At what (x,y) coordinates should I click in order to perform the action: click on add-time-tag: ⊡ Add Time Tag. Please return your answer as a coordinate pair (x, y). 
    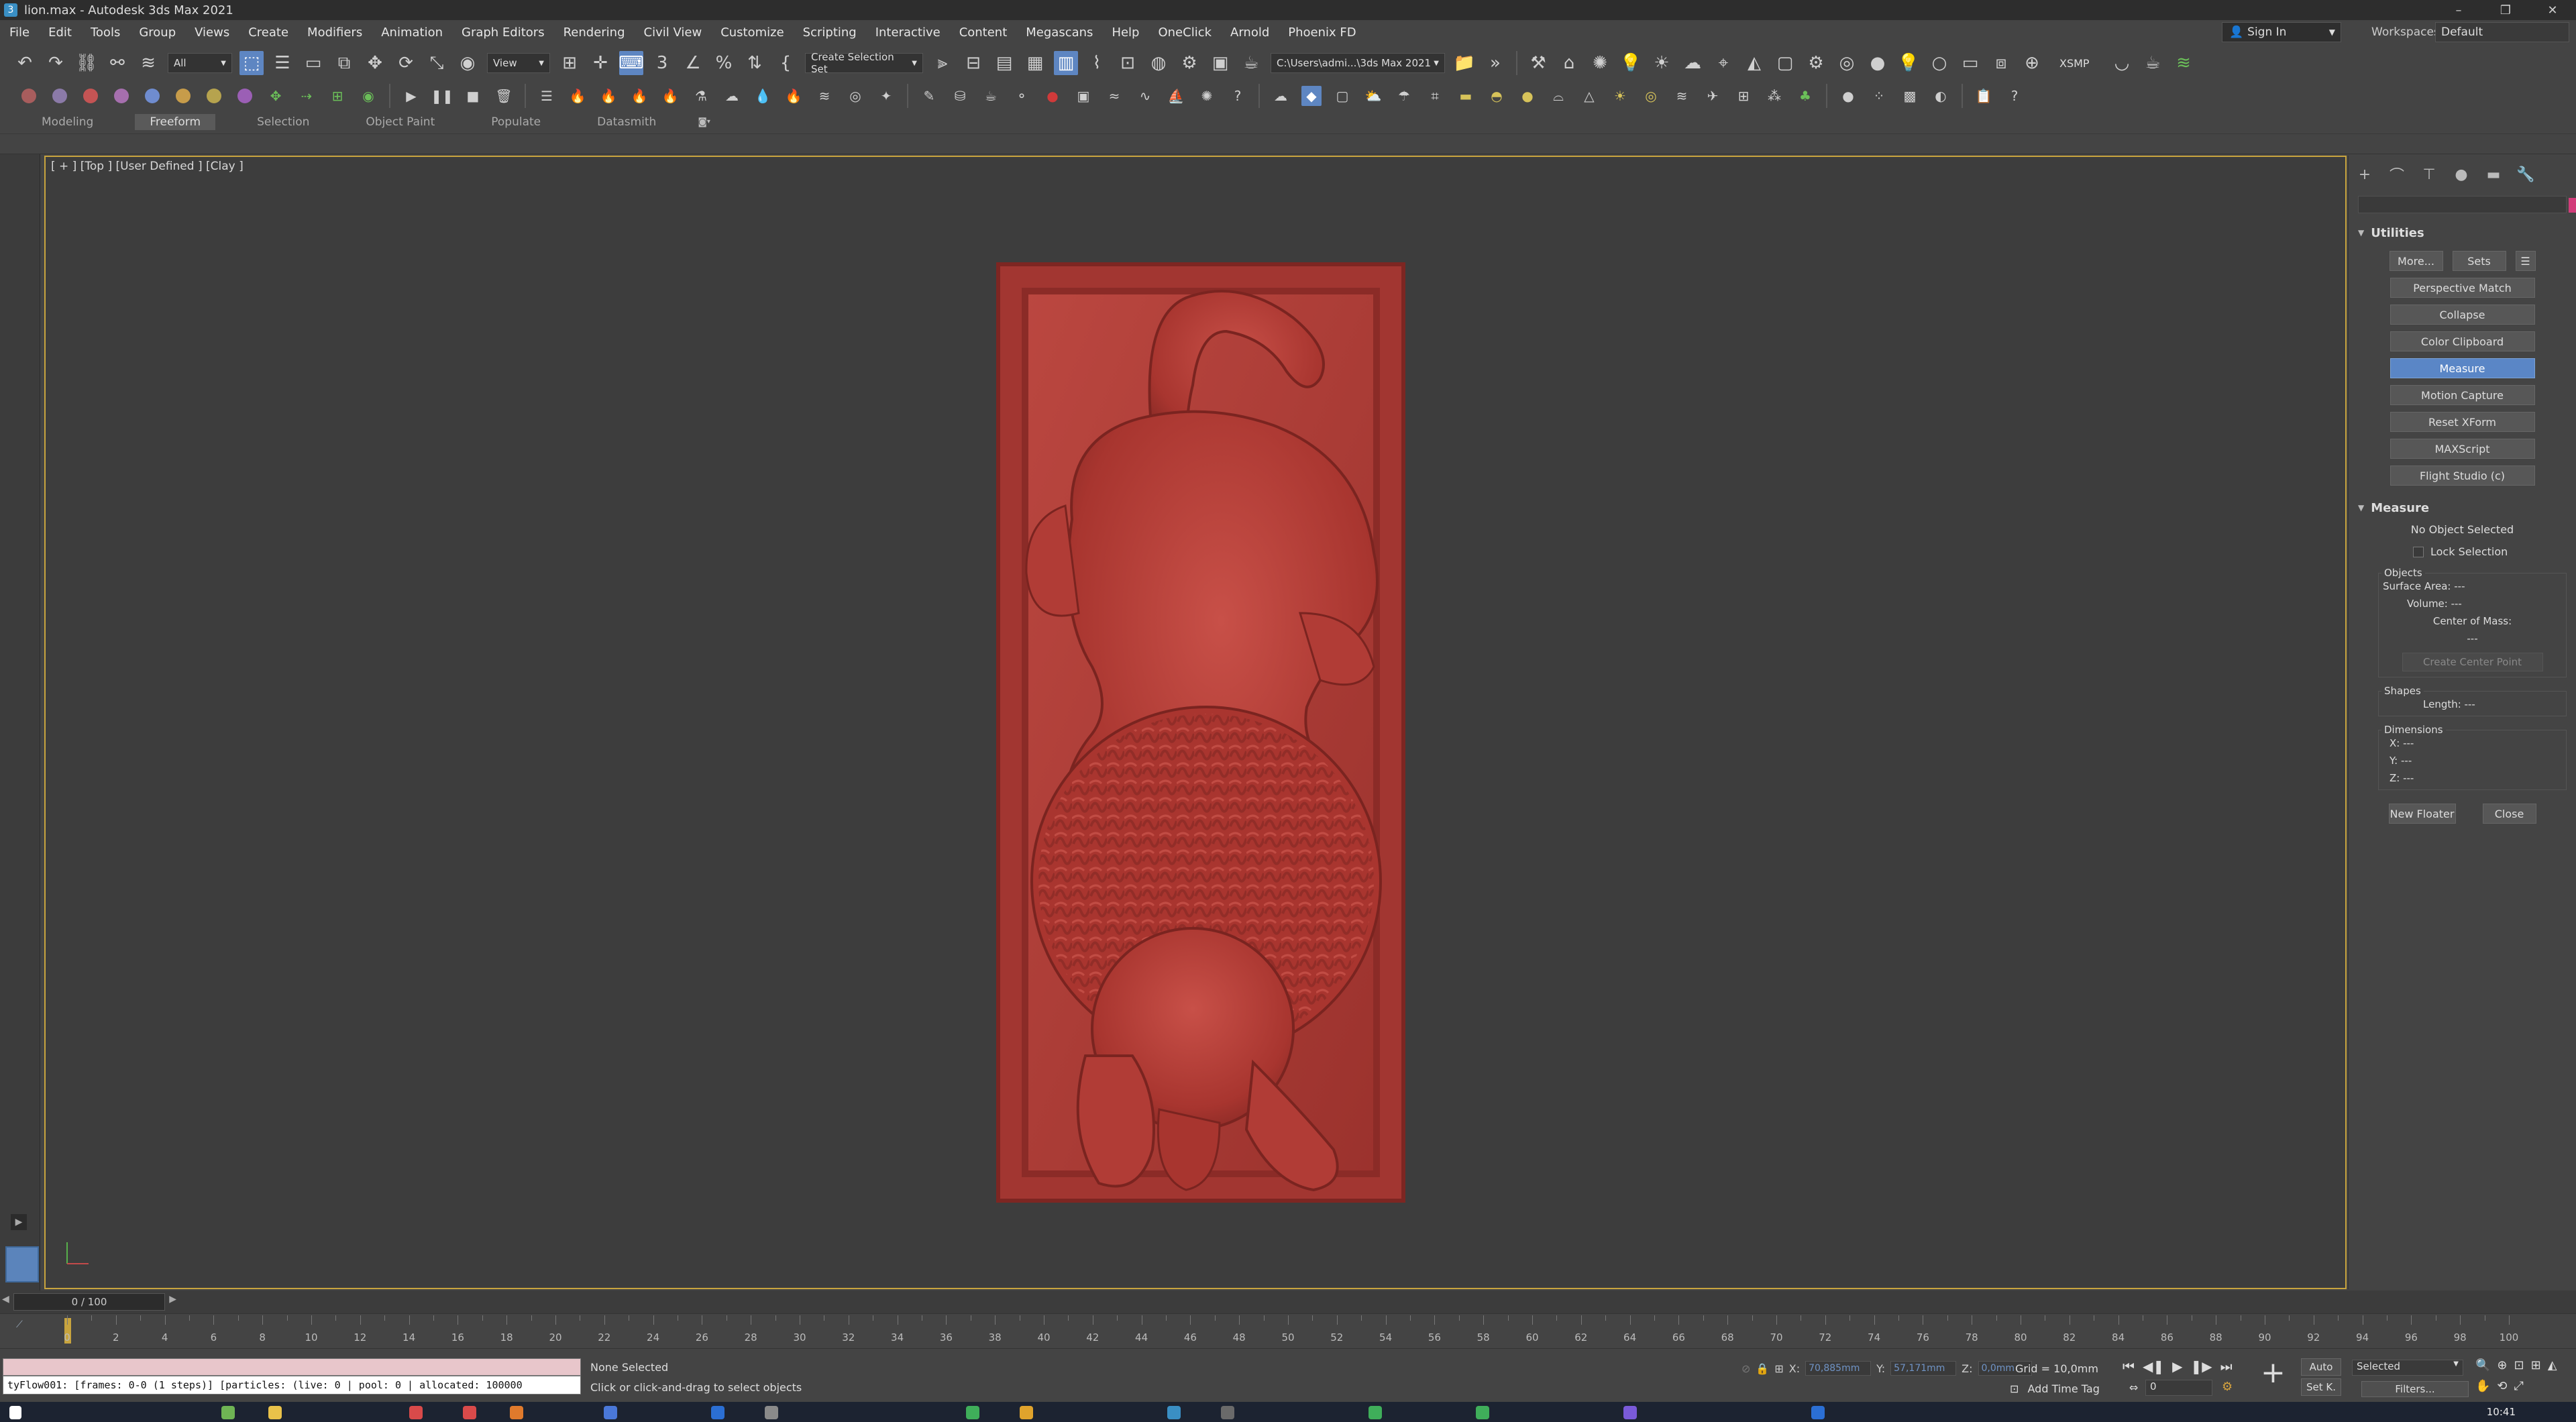
    Looking at the image, I should click on (2055, 1388).